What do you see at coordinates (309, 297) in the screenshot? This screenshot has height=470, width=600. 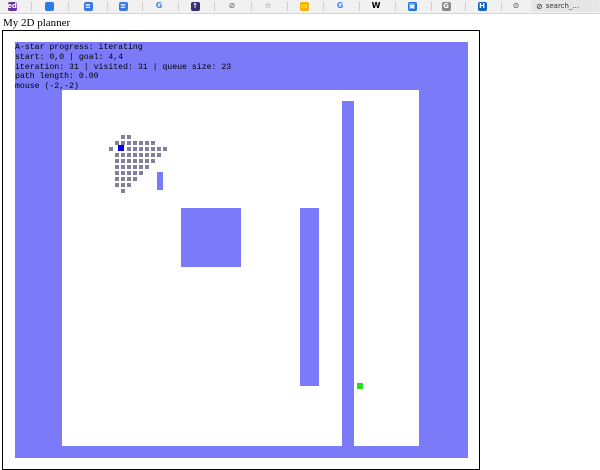 I see `obstacle-wall-middle` at bounding box center [309, 297].